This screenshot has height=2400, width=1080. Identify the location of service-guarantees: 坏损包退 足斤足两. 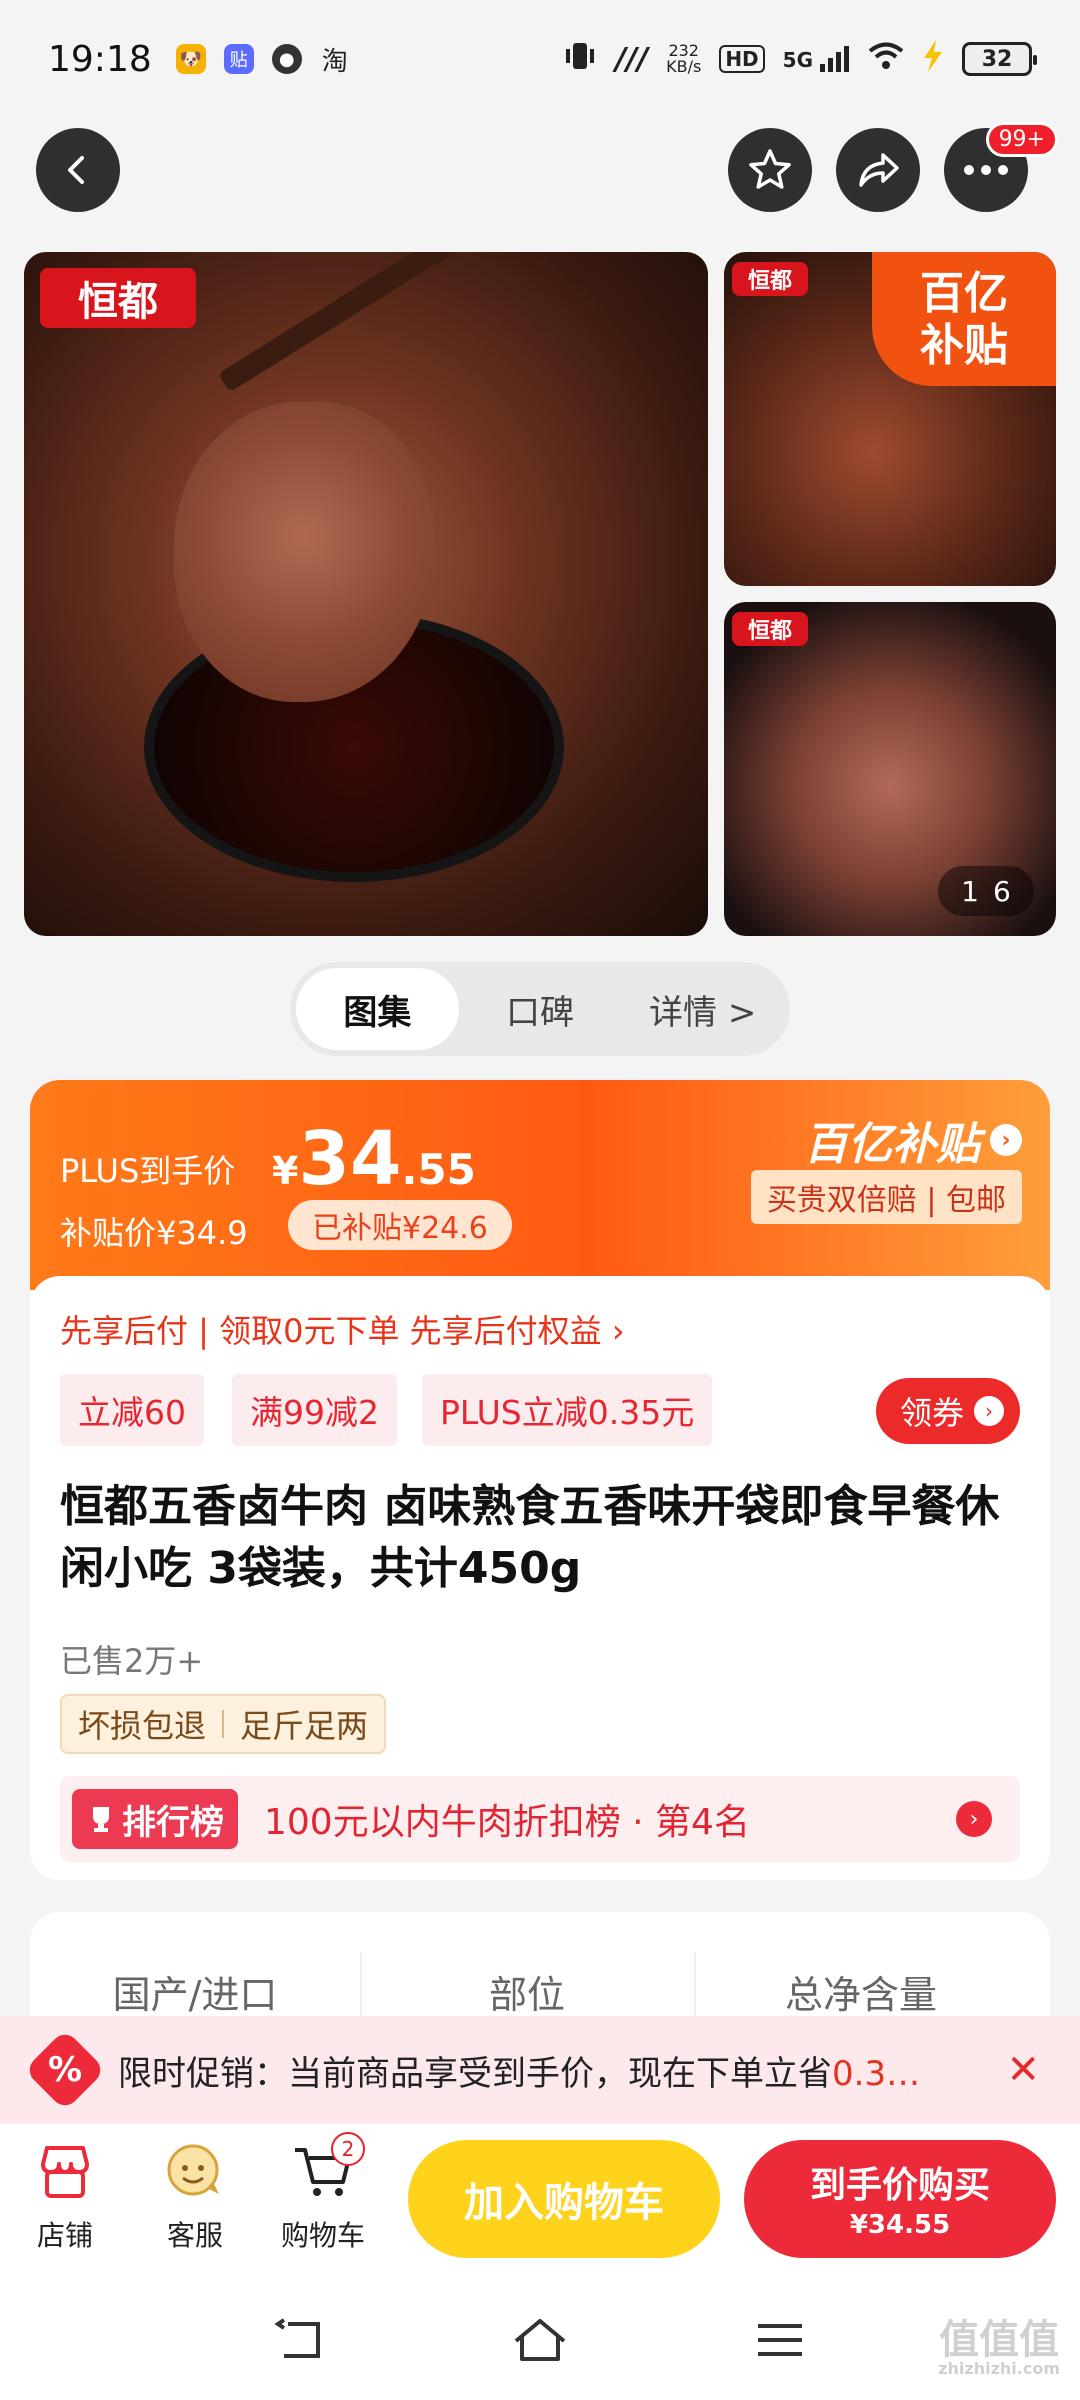
(223, 1724).